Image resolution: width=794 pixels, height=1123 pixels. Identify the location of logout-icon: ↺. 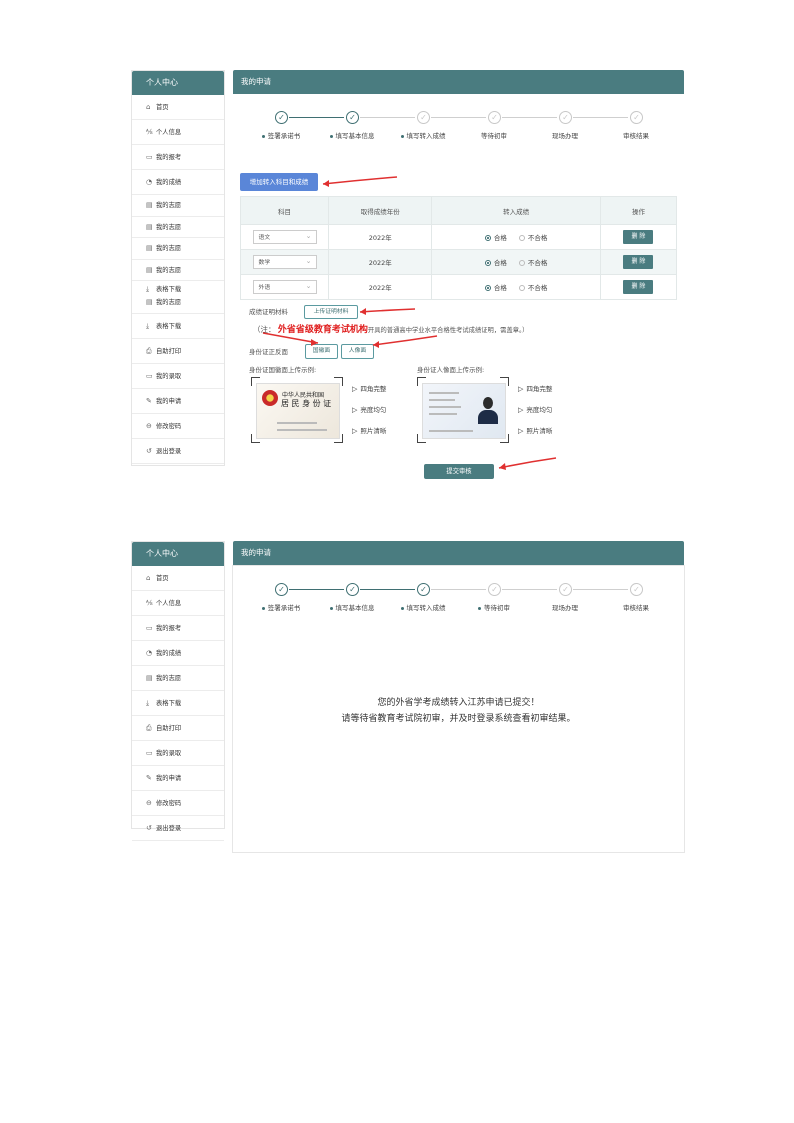
(149, 828).